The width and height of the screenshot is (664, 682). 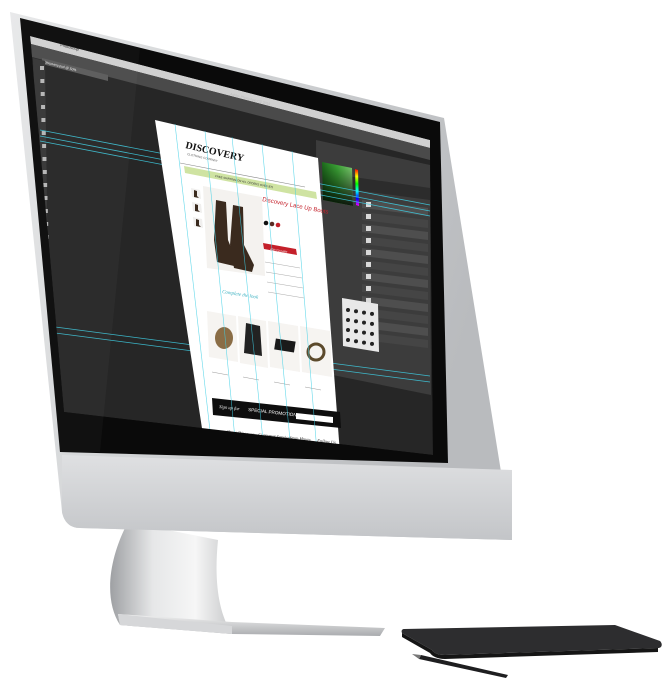 I want to click on swatch-brown, so click(x=272, y=224).